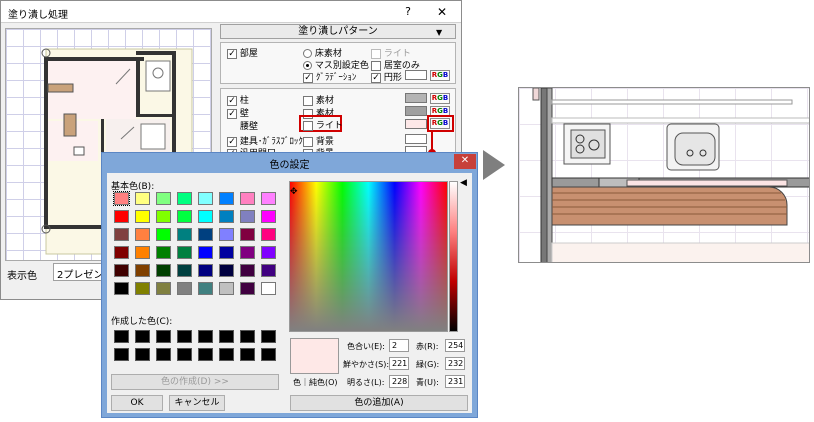 The image size is (814, 422). Describe the element at coordinates (242, 52) in the screenshot. I see `room-checkbox-row: ✓ 部屋` at that location.